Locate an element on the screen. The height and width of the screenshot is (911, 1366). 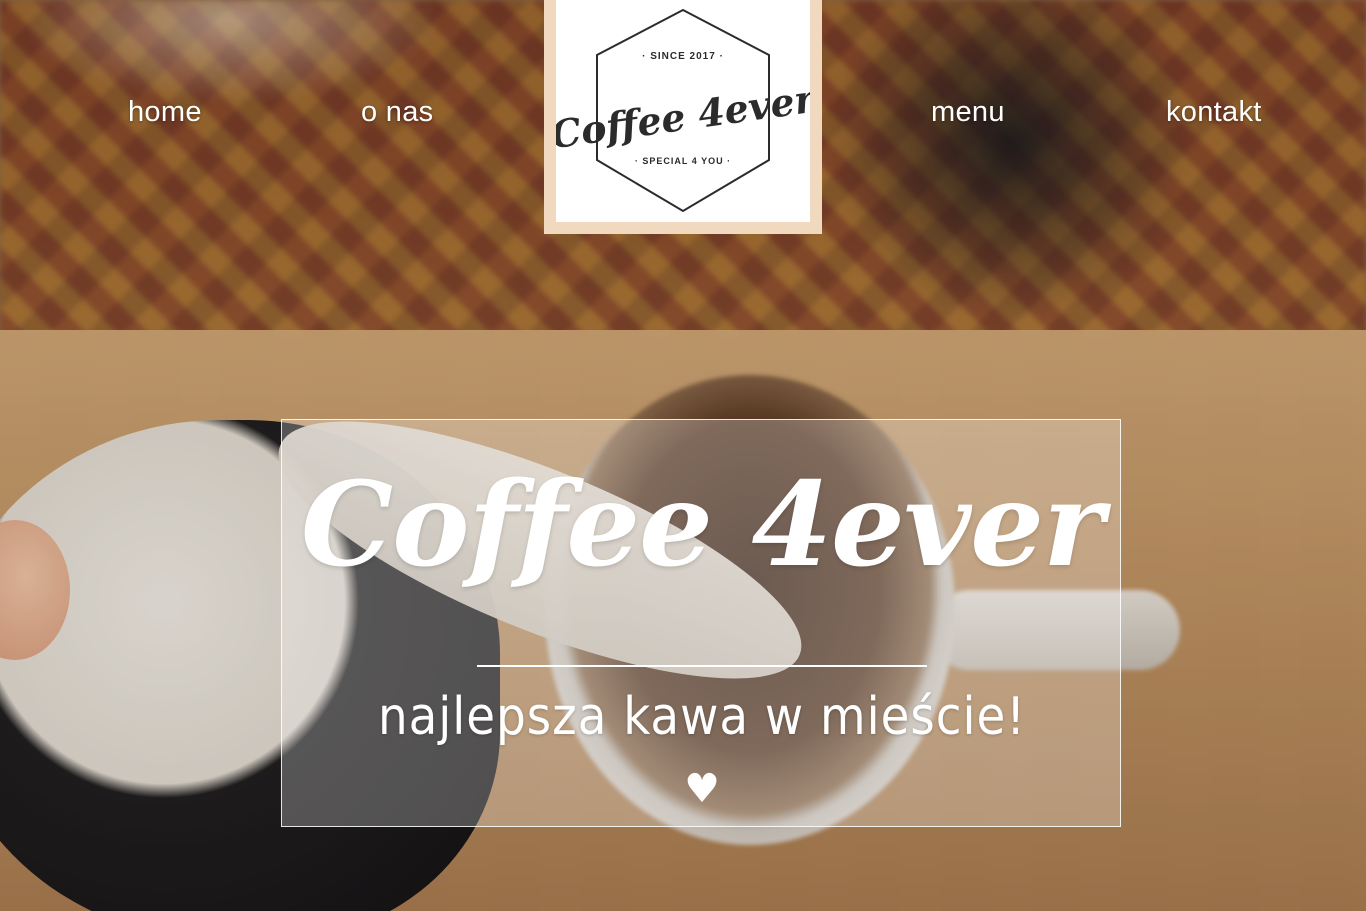
logo-since-text: · SINCE 2017 · is located at coordinates (683, 56).